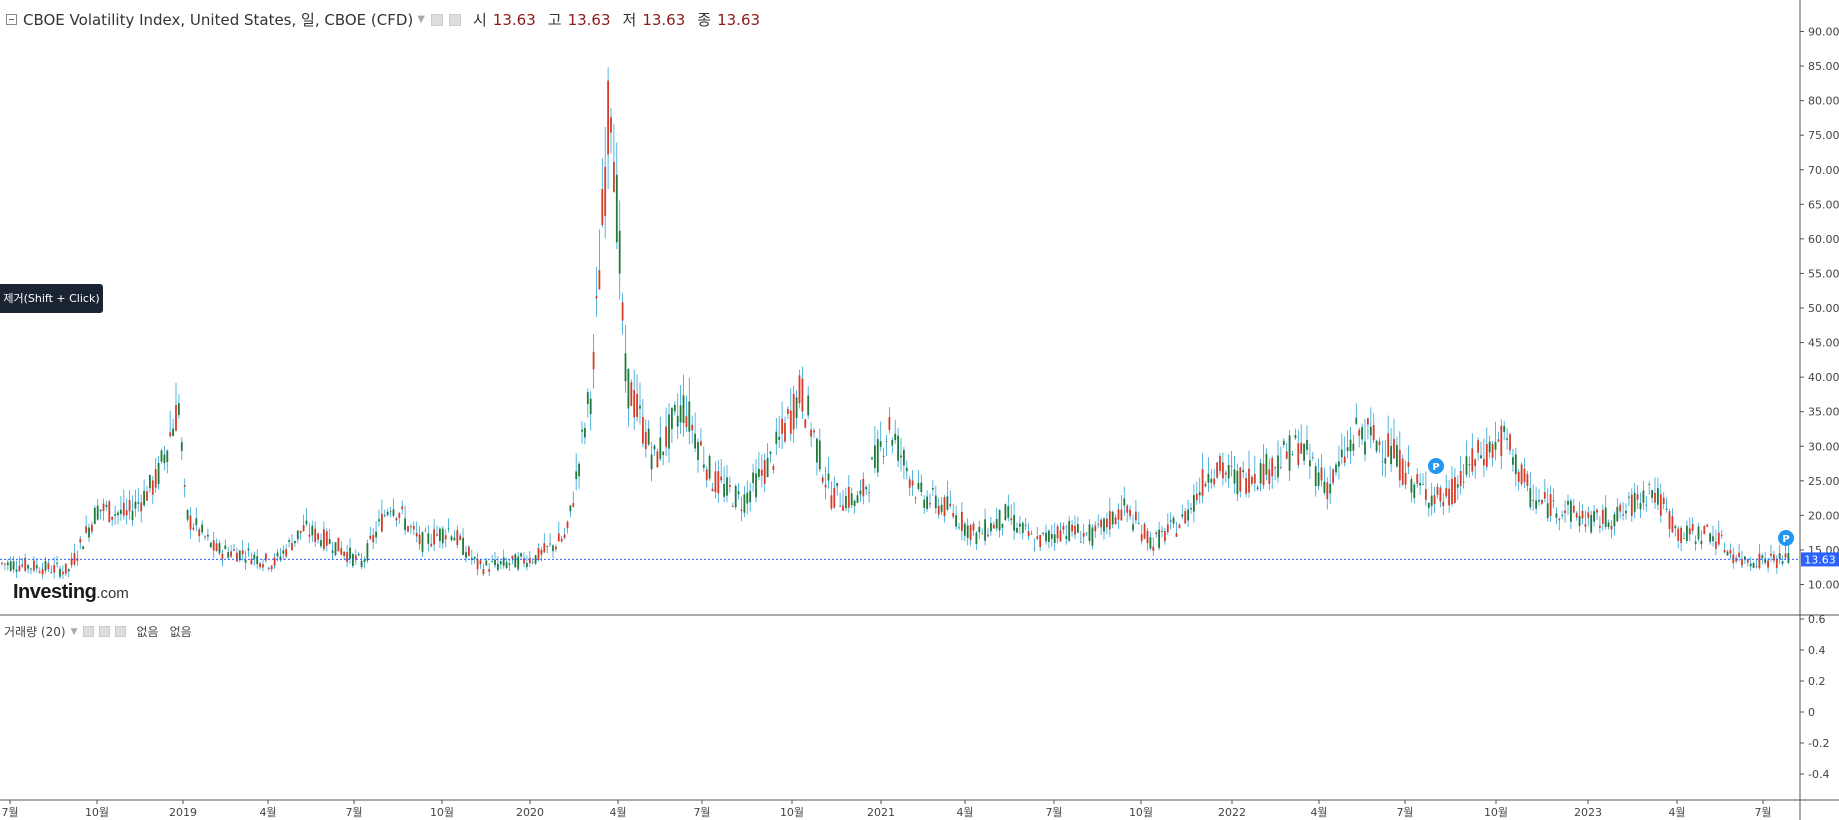  I want to click on volume-legend: 거래량 (20) ▼ 없음 없음, so click(98, 631).